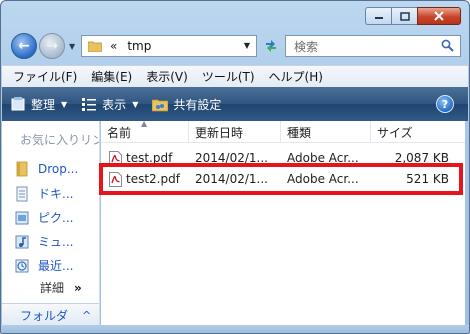  I want to click on window-caption-buttons, so click(413, 16).